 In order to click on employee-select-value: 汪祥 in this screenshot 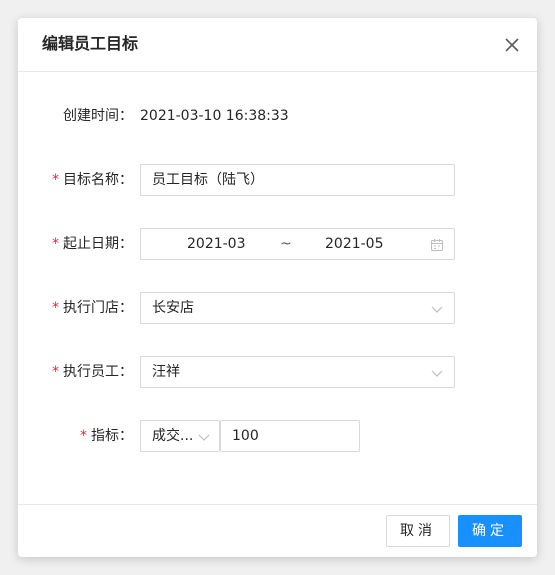, I will do `click(166, 372)`.